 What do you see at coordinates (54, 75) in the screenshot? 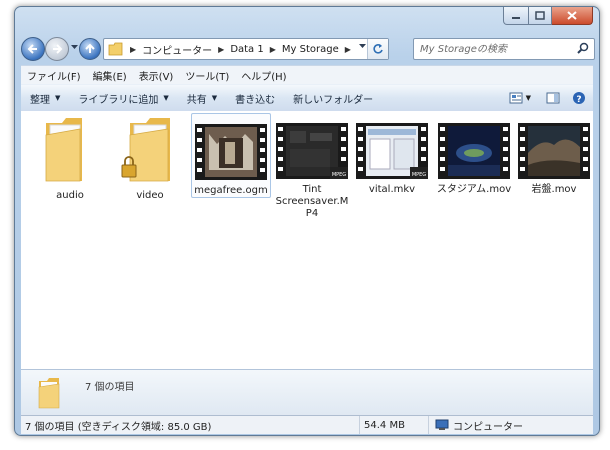
I see `menu-file: ファイル(F)` at bounding box center [54, 75].